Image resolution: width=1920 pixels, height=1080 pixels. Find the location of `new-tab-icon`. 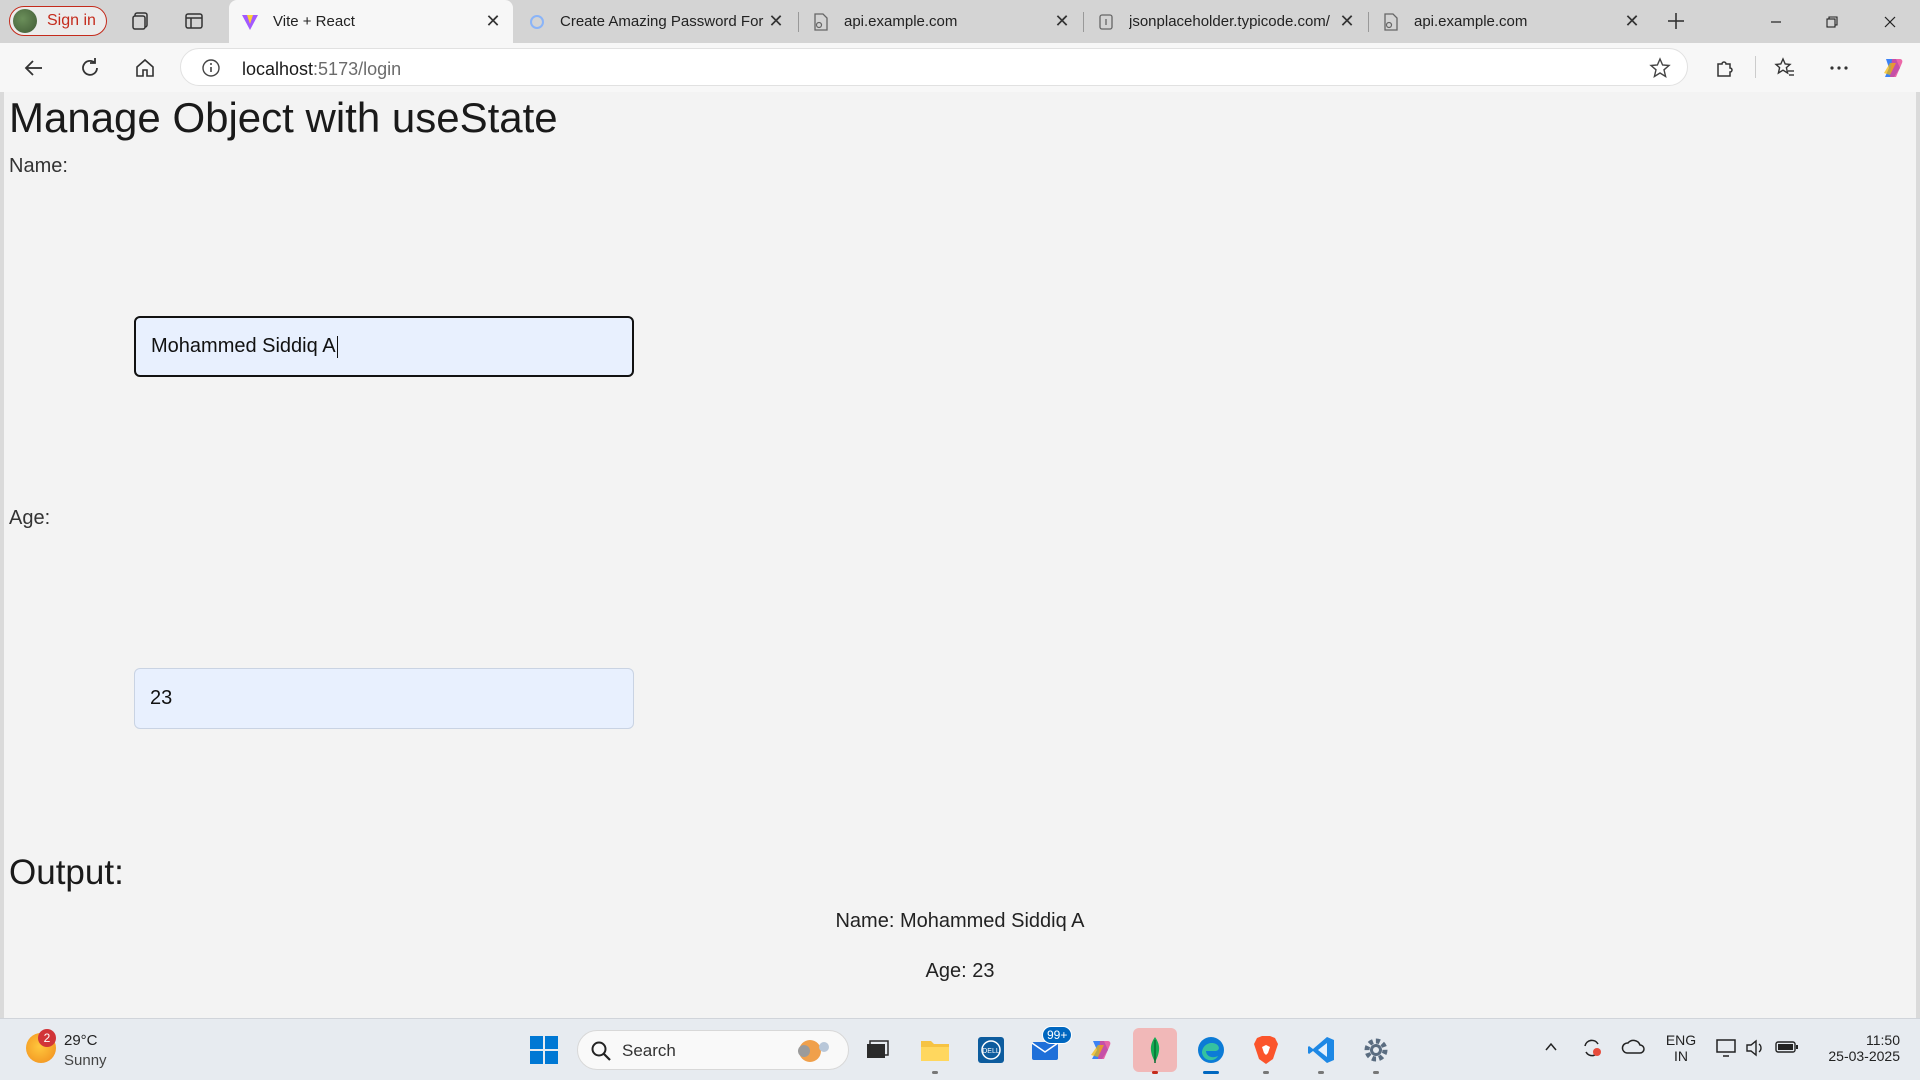

new-tab-icon is located at coordinates (1676, 21).